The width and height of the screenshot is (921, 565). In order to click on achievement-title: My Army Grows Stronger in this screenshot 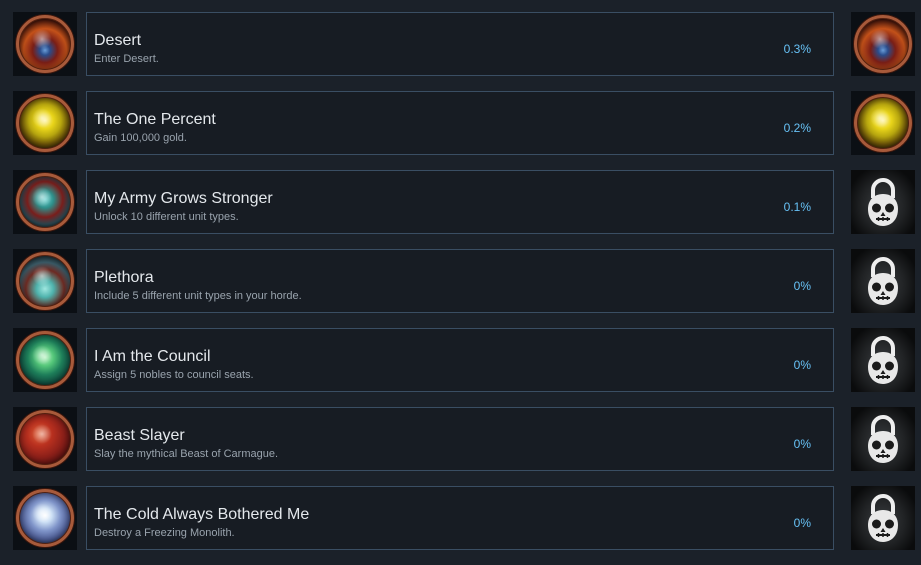, I will do `click(183, 198)`.